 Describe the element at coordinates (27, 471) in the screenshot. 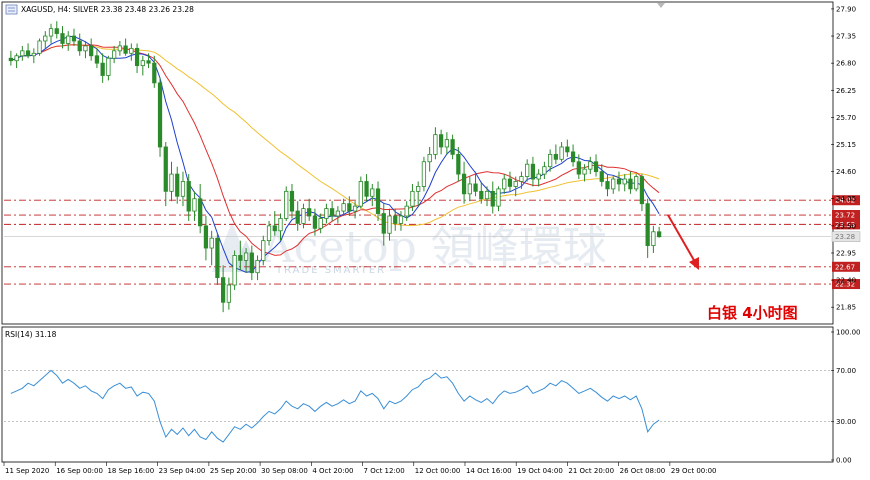

I see `time-tick-label: 11 Sep 2020` at that location.